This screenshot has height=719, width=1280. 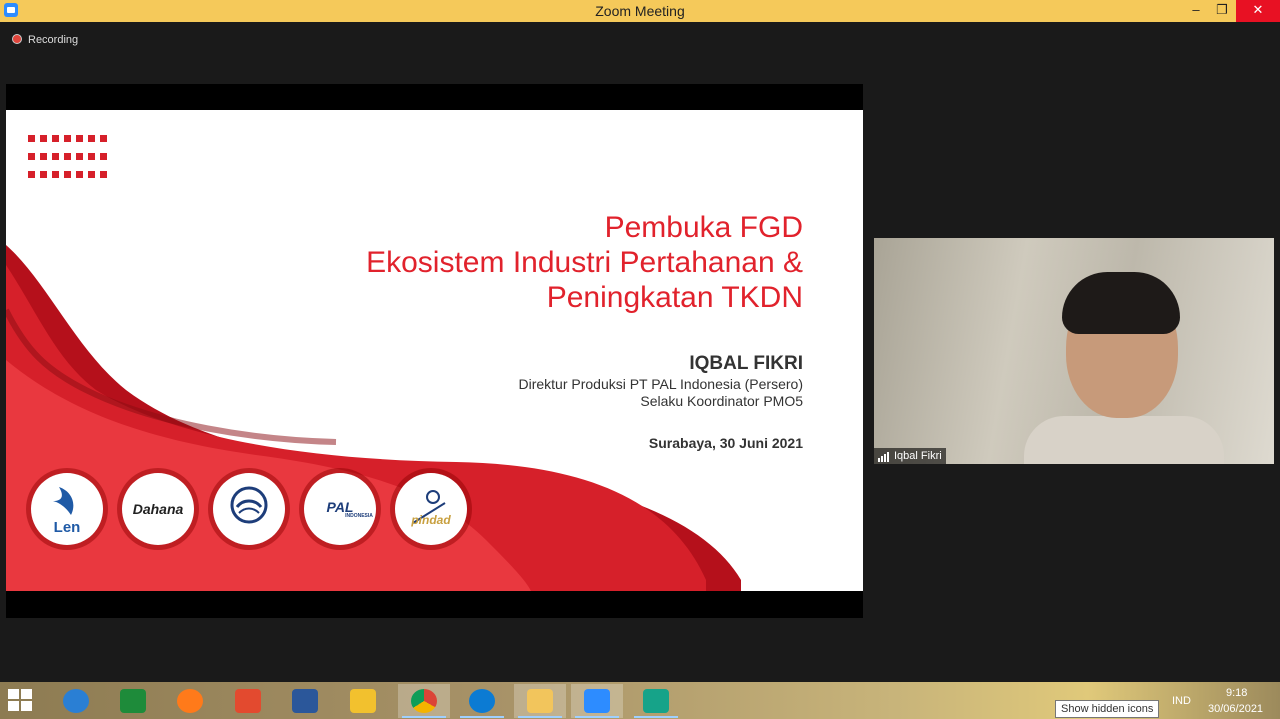 What do you see at coordinates (884, 456) in the screenshot?
I see `signal-icon` at bounding box center [884, 456].